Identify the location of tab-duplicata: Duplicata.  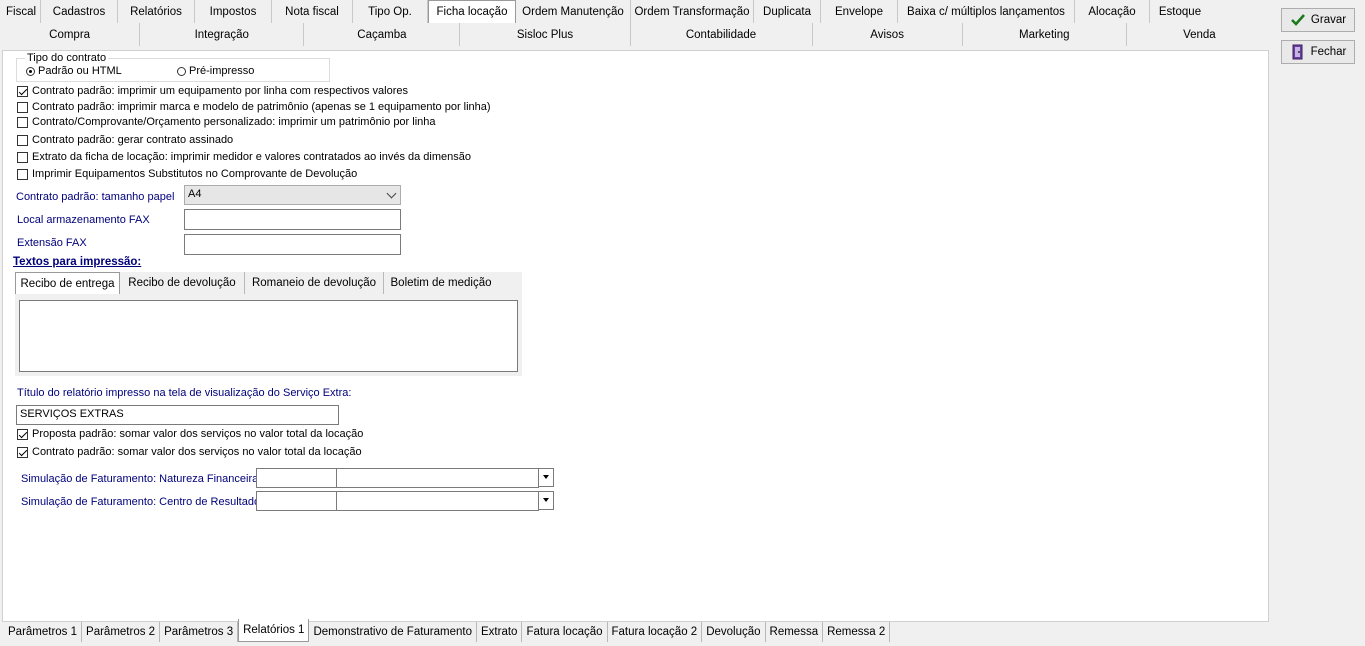
(787, 11).